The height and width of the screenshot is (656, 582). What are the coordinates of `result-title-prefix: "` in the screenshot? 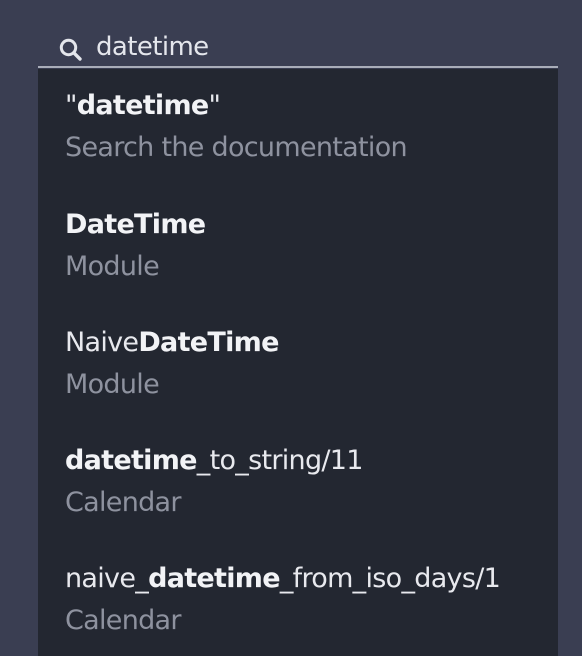 It's located at (71, 105).